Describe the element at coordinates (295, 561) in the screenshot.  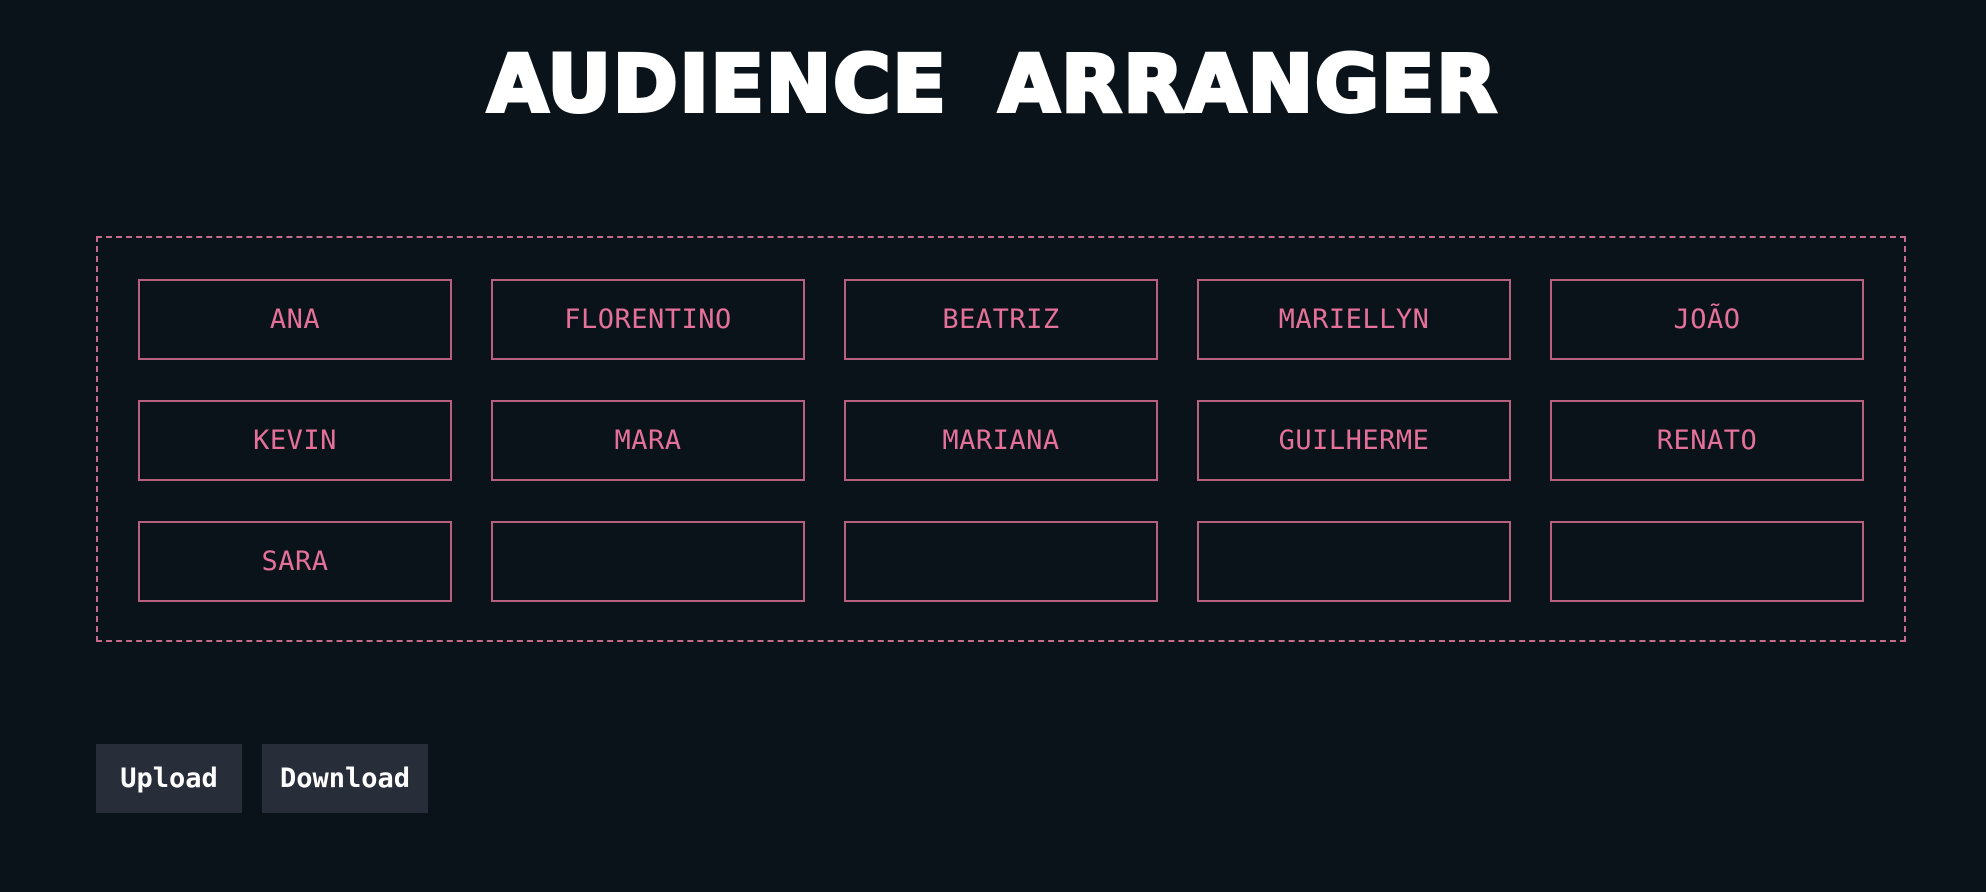
I see `seat-slot: SARA` at that location.